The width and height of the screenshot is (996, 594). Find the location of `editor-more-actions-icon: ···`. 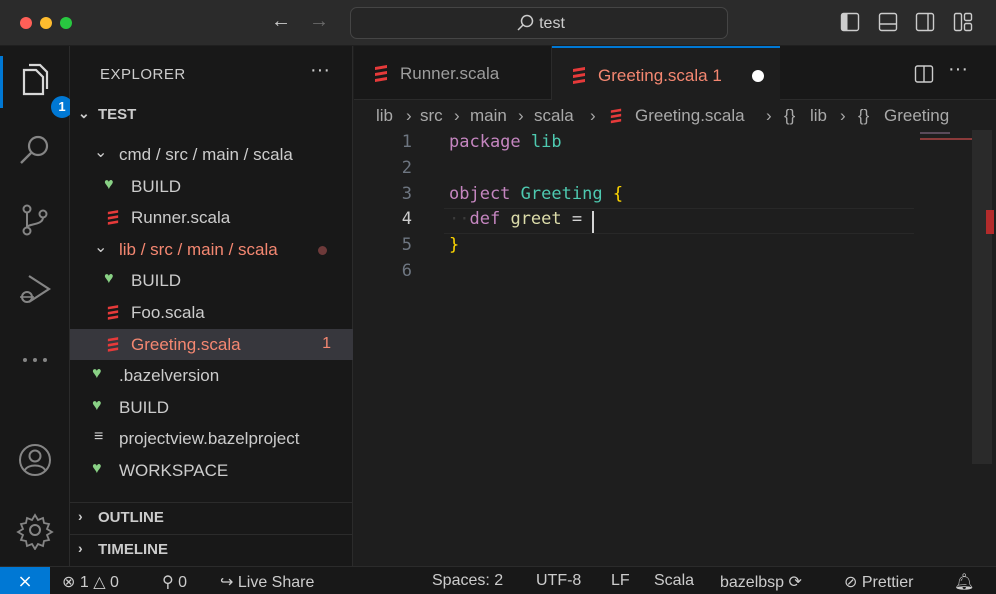

editor-more-actions-icon: ··· is located at coordinates (958, 69).